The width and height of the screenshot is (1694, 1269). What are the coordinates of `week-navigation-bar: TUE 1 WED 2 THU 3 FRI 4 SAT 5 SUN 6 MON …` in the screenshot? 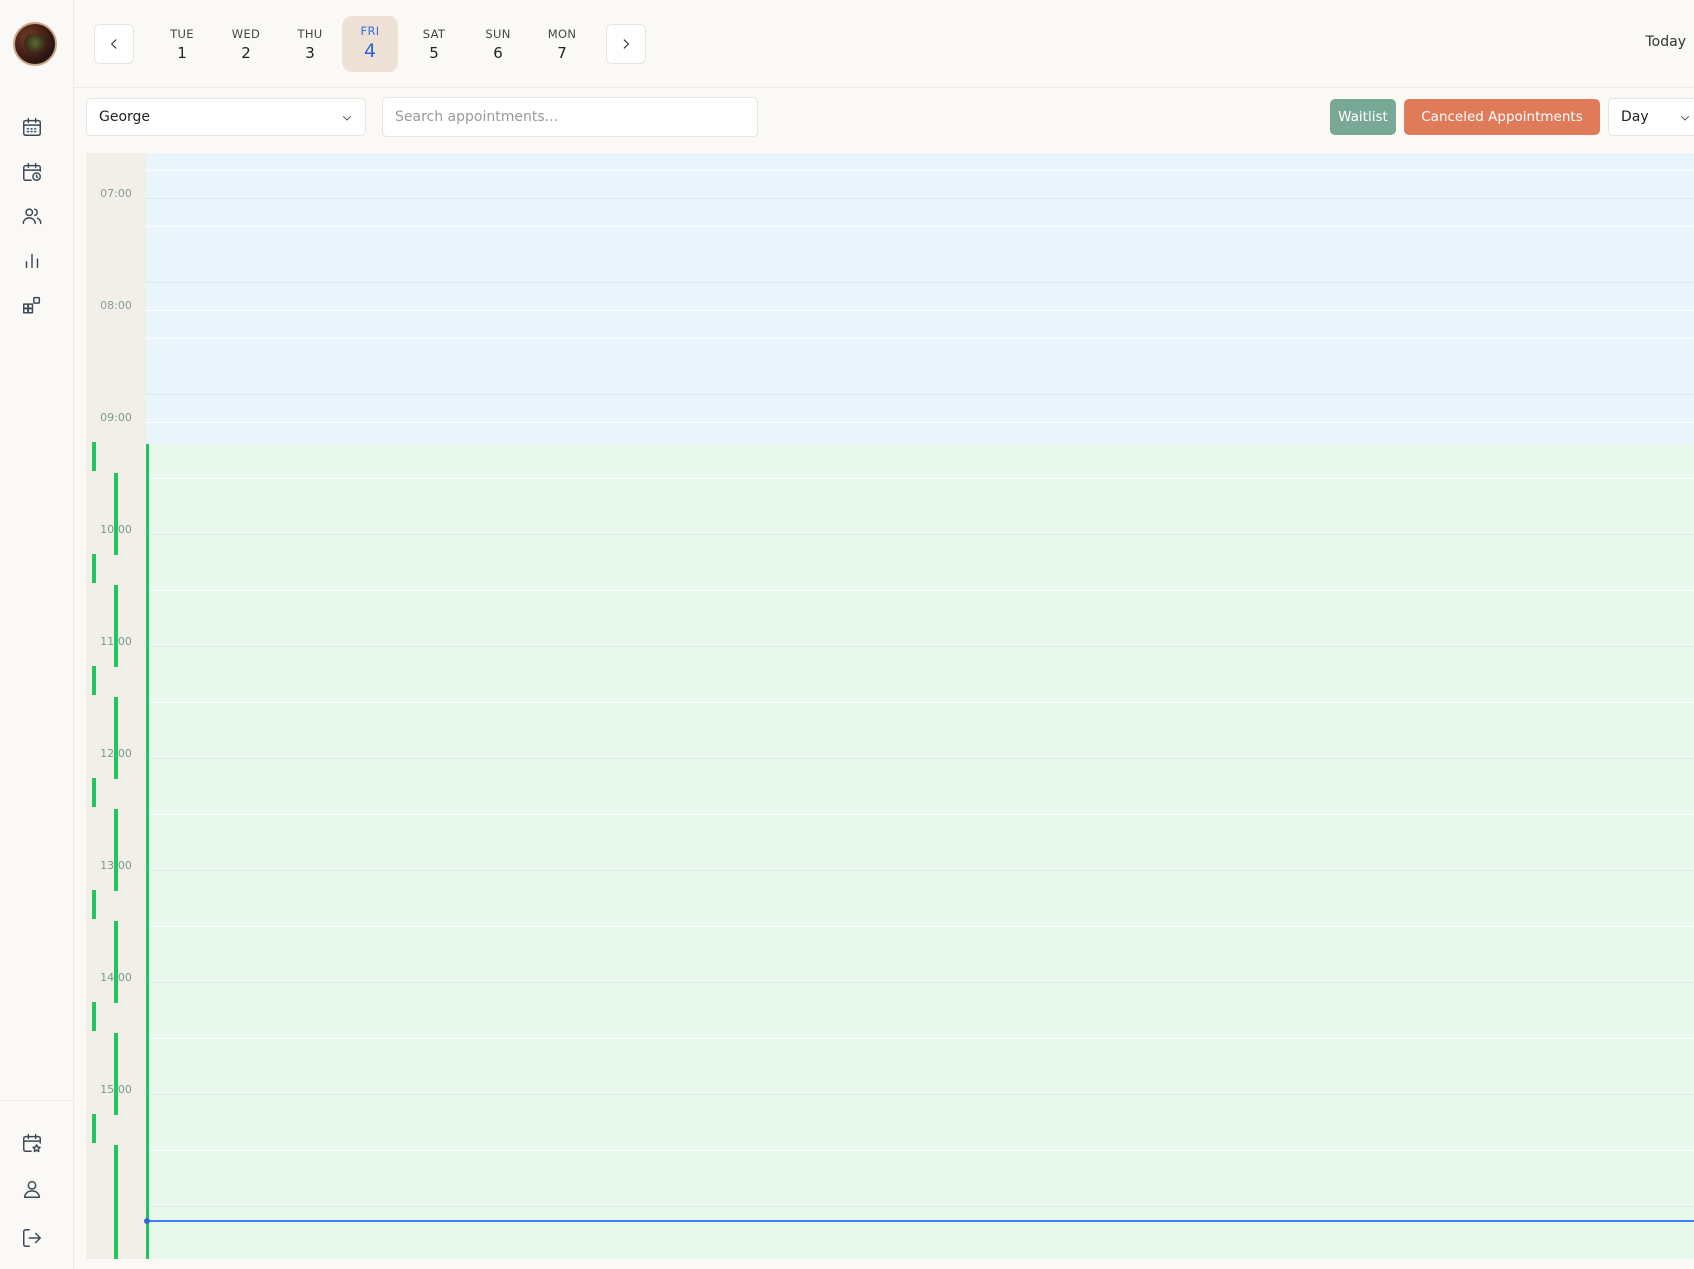 It's located at (884, 44).